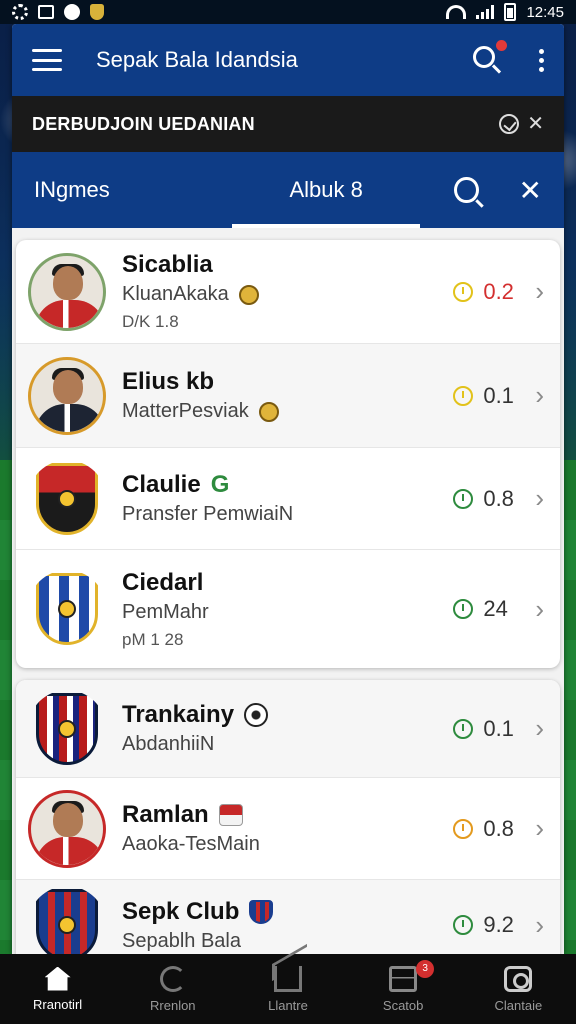  I want to click on list-item: Sicablia KluanAkaka D/K 1.8 0.2 ›, so click(288, 292).